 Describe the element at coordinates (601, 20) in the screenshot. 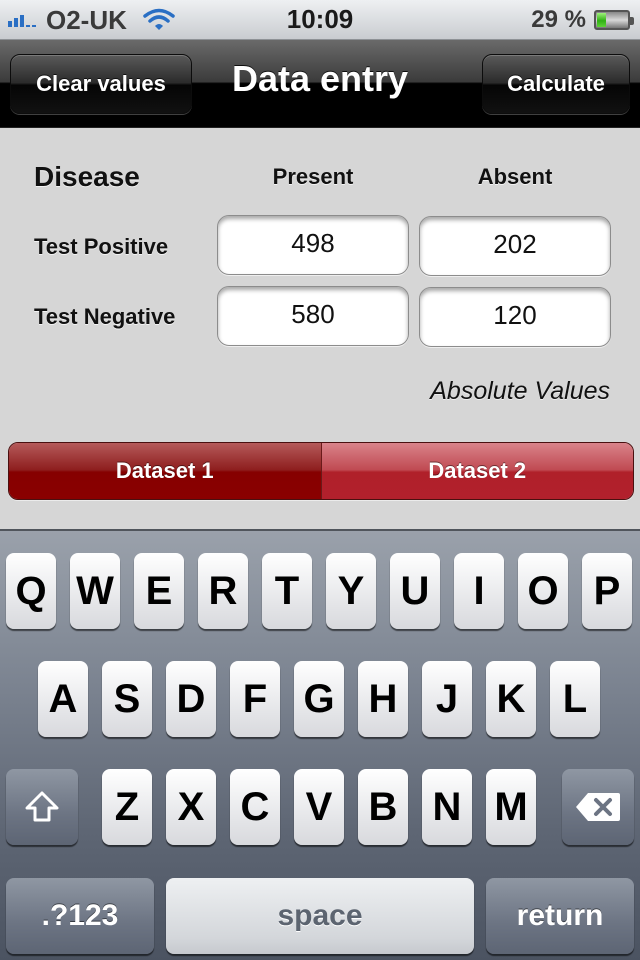

I see `battery-level` at that location.